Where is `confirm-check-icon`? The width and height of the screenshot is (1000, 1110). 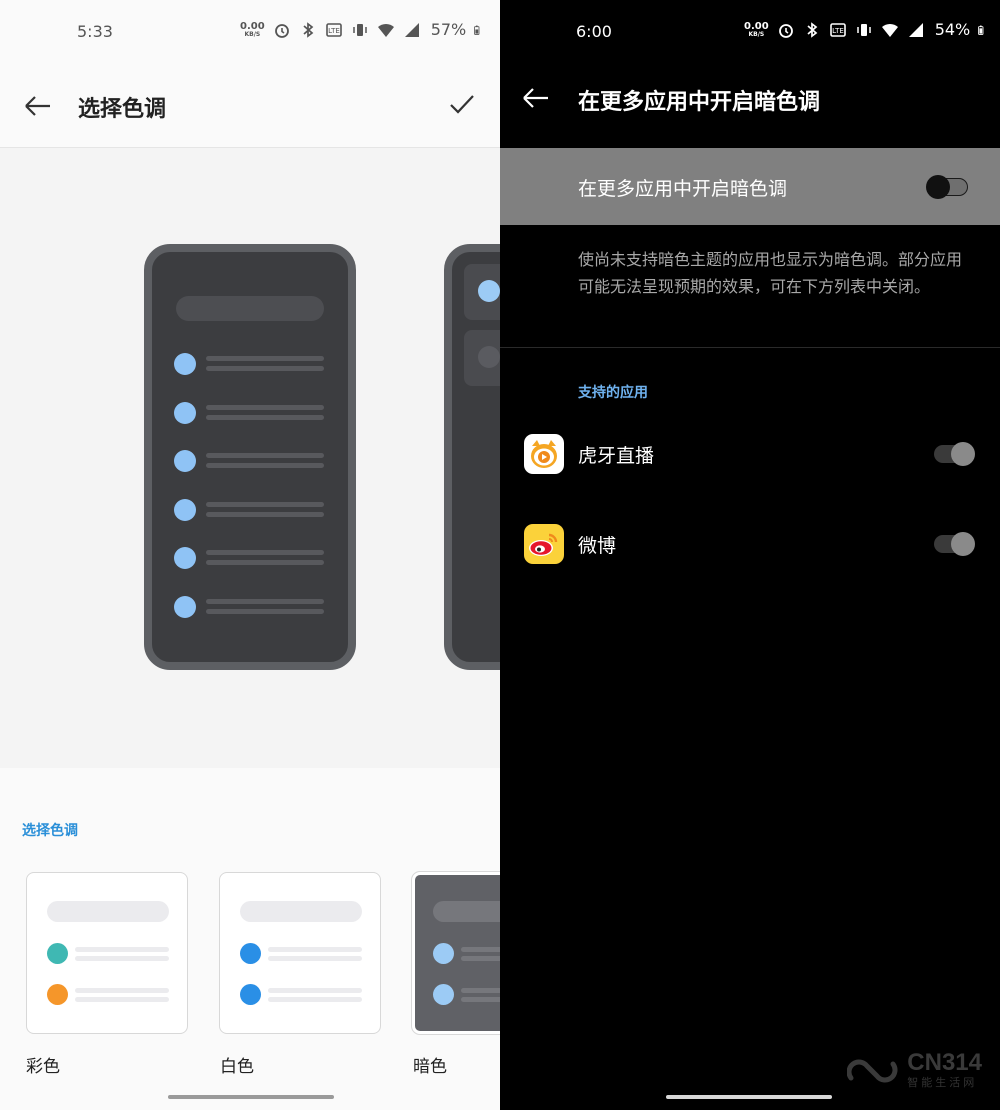 confirm-check-icon is located at coordinates (462, 104).